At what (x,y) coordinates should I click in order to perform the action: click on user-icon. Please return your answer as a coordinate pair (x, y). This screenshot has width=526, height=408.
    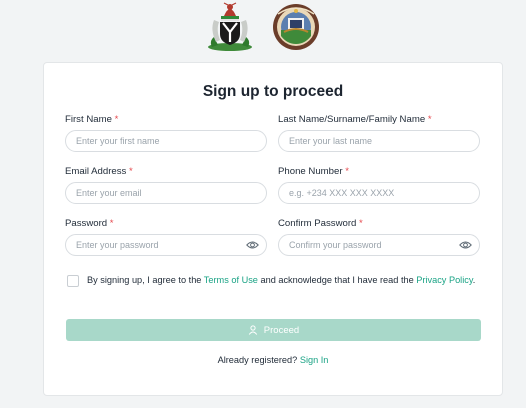
    Looking at the image, I should click on (252, 330).